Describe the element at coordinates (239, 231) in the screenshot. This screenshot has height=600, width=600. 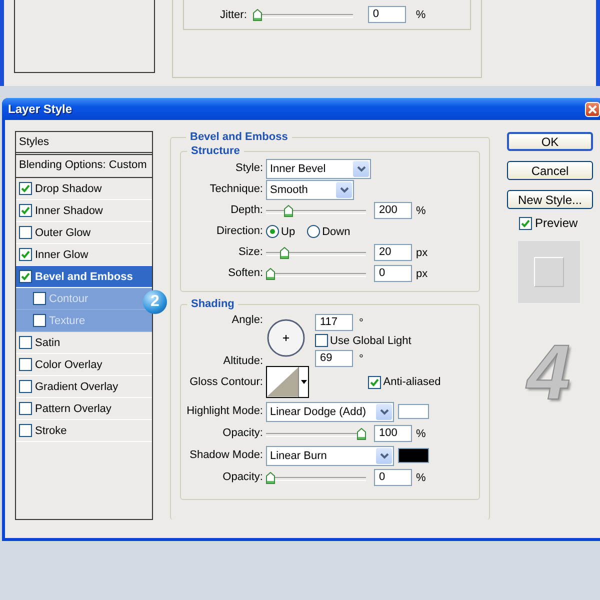
I see `field-label: Direction:` at that location.